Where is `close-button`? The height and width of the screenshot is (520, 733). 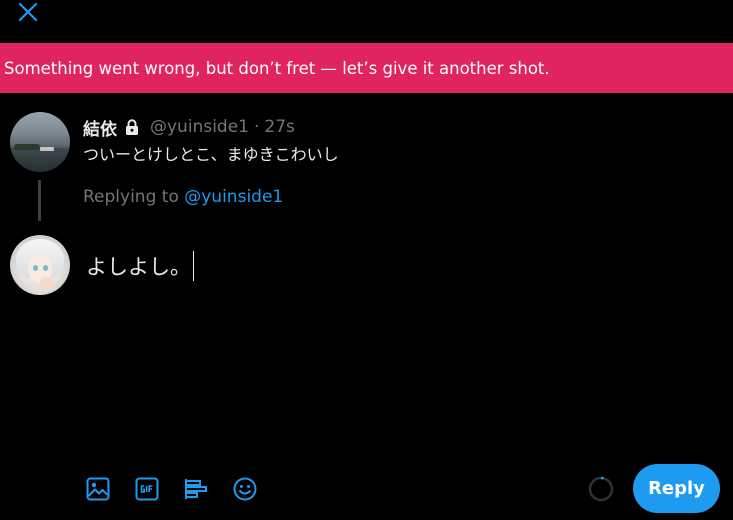
close-button is located at coordinates (28, 12).